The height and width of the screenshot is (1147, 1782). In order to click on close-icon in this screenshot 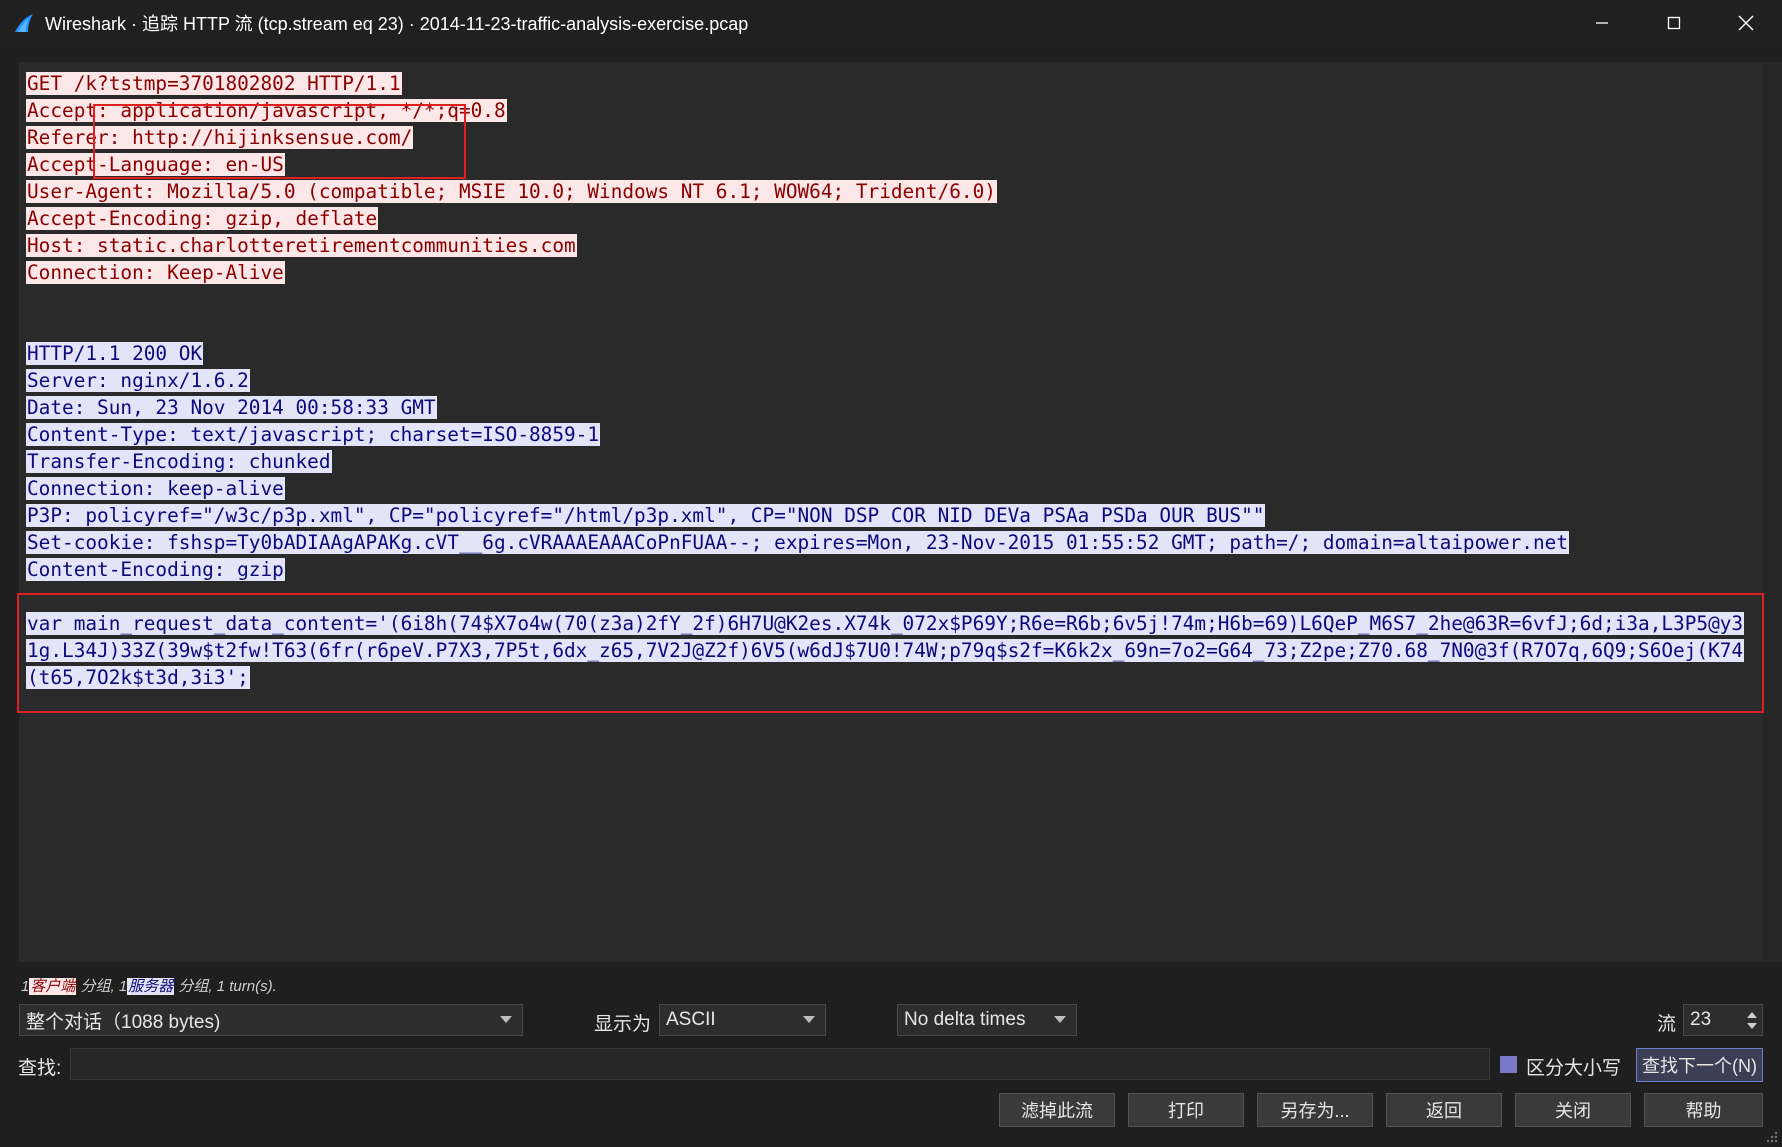, I will do `click(1746, 22)`.